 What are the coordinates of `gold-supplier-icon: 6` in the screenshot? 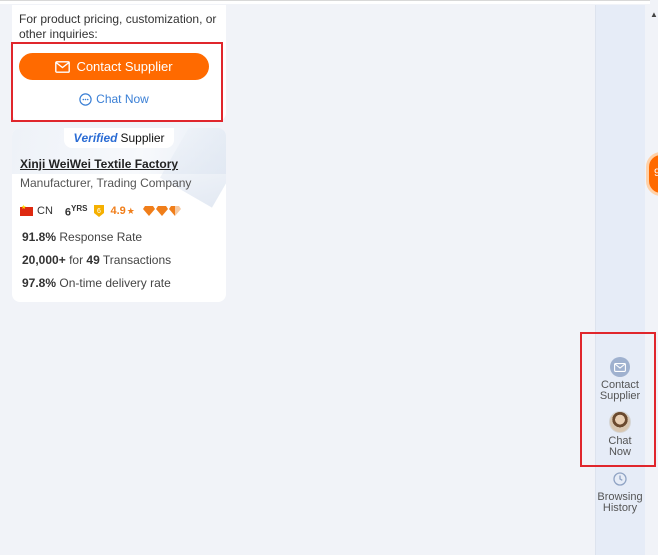 It's located at (99, 211).